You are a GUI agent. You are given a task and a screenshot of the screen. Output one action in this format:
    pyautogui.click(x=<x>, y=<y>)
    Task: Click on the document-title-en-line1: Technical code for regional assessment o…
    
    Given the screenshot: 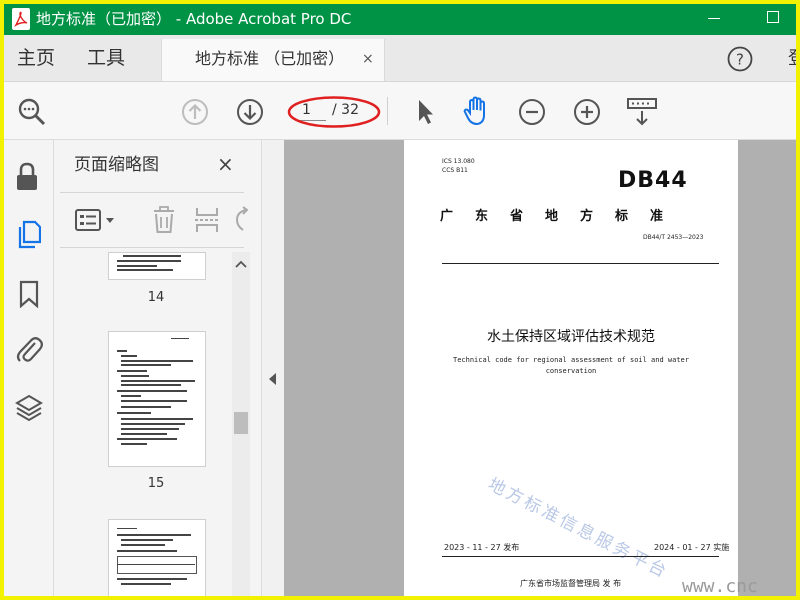 What is the action you would take?
    pyautogui.click(x=570, y=360)
    